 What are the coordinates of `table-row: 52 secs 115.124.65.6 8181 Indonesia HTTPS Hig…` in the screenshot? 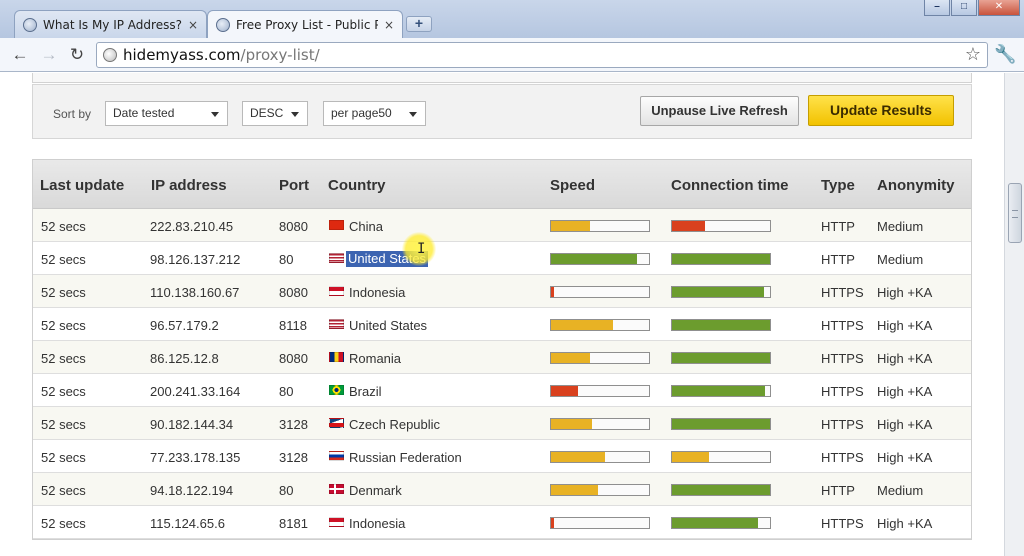 It's located at (502, 522).